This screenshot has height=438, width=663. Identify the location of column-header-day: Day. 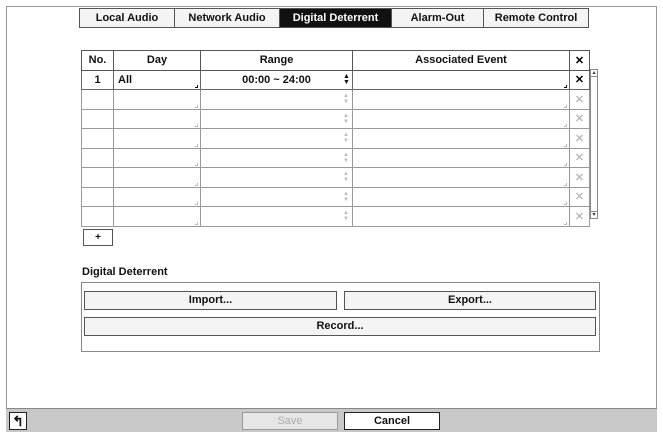
(157, 60).